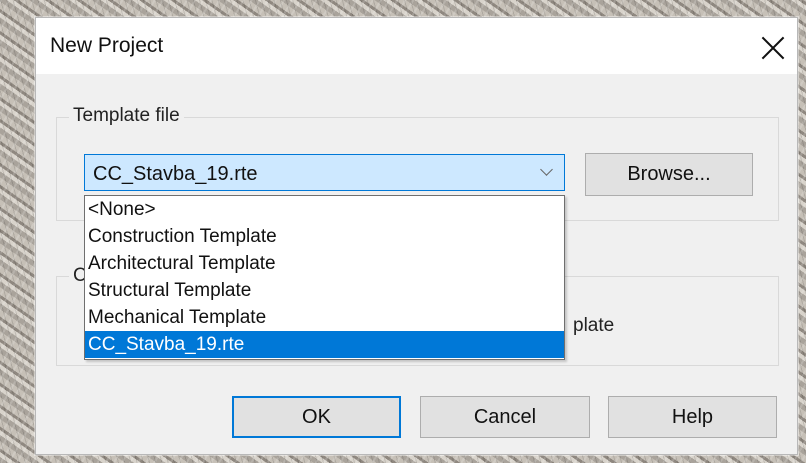  Describe the element at coordinates (416, 46) in the screenshot. I see `title-bar: New Project` at that location.